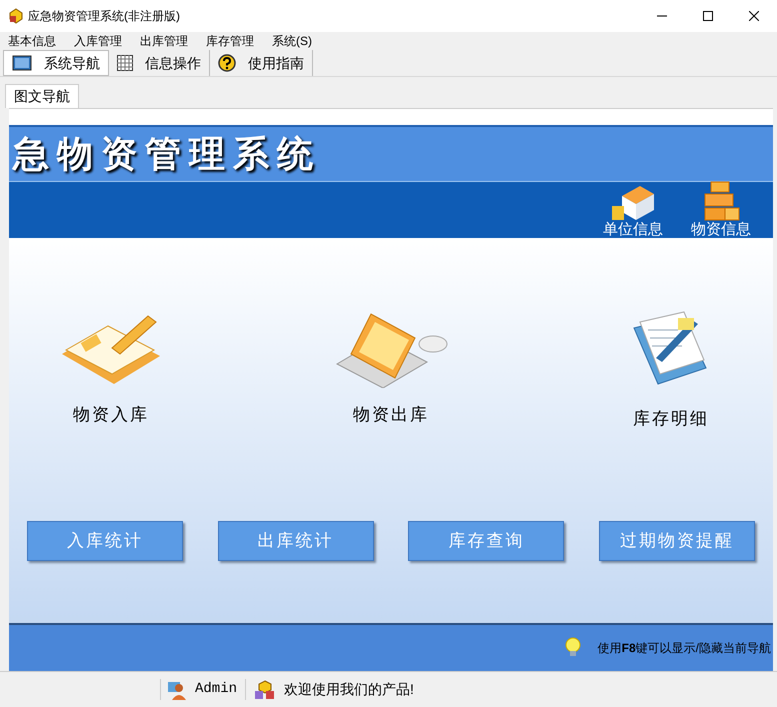  Describe the element at coordinates (292, 40) in the screenshot. I see `menu-item: 系统(S)` at that location.